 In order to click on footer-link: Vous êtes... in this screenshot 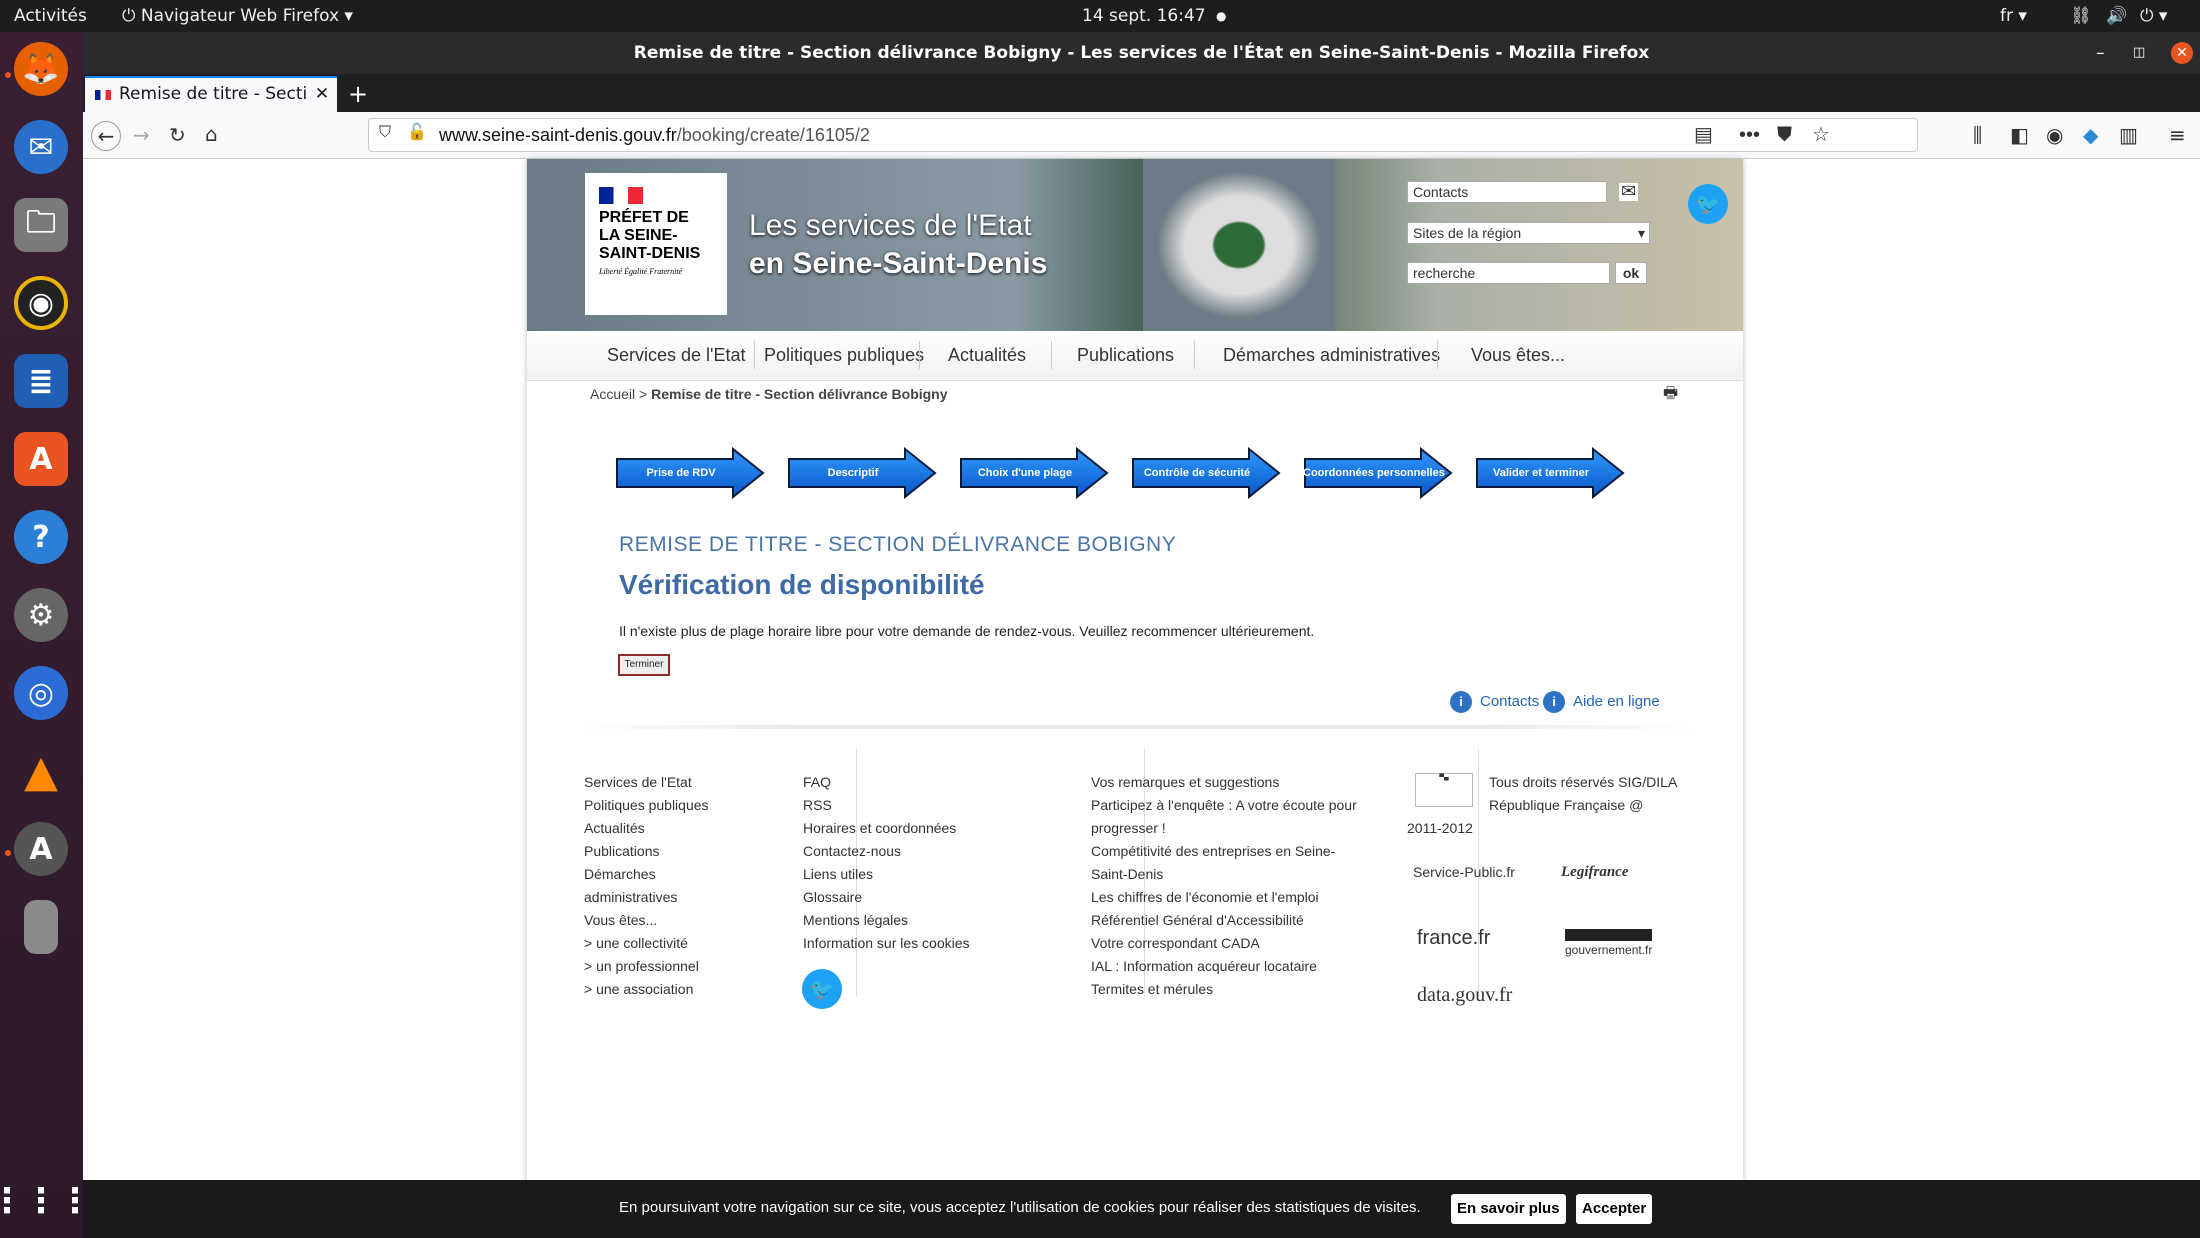, I will do `click(646, 920)`.